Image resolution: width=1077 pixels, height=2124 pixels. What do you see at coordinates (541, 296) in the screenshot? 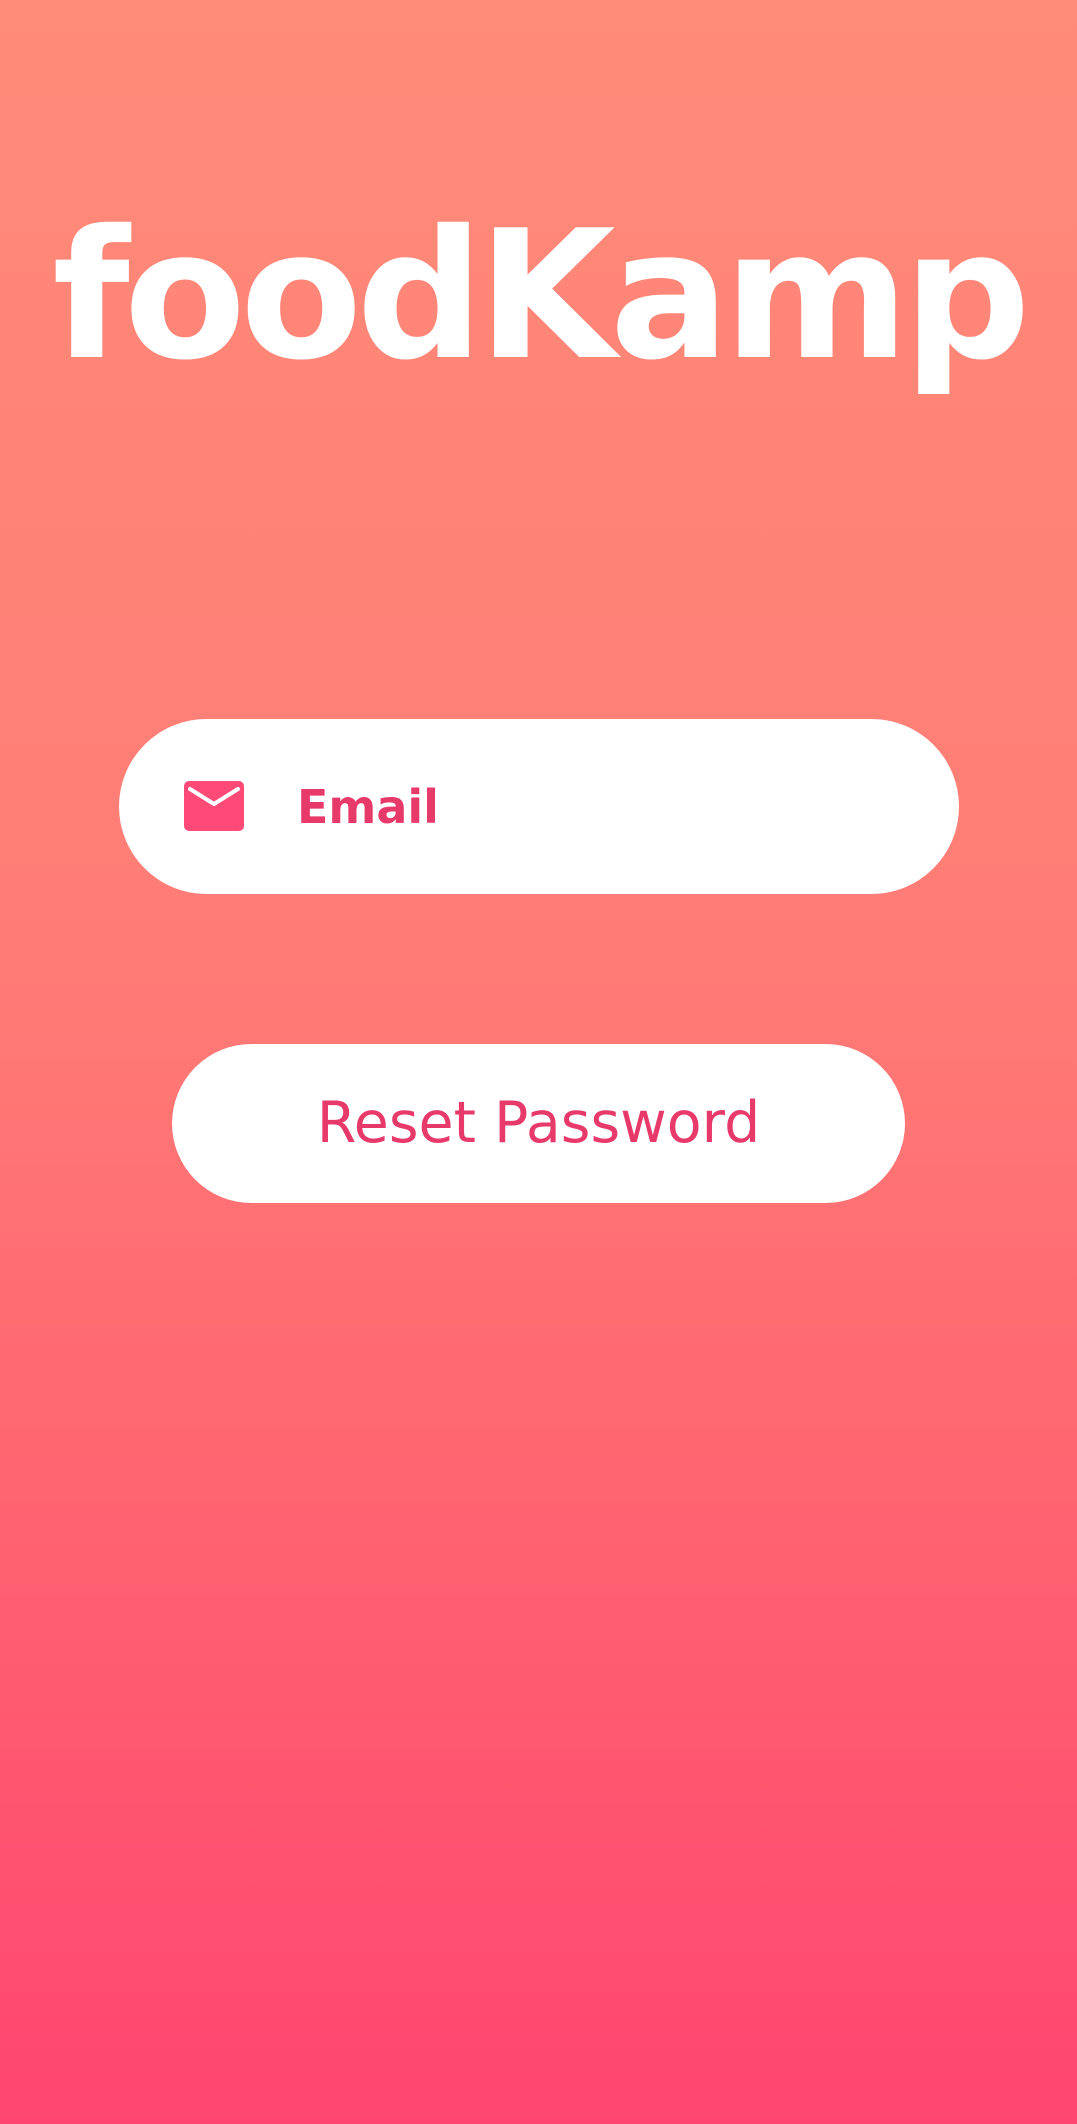
I see `app-title: foodKamp` at bounding box center [541, 296].